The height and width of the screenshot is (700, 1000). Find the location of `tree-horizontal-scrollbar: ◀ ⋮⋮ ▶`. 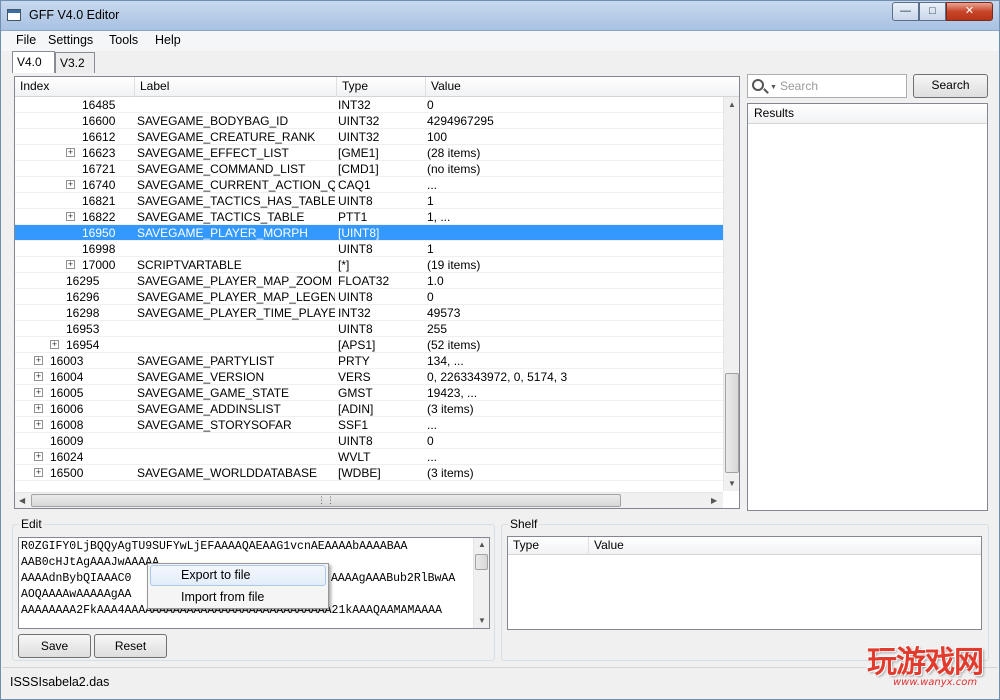

tree-horizontal-scrollbar: ◀ ⋮⋮ ▶ is located at coordinates (369, 500).